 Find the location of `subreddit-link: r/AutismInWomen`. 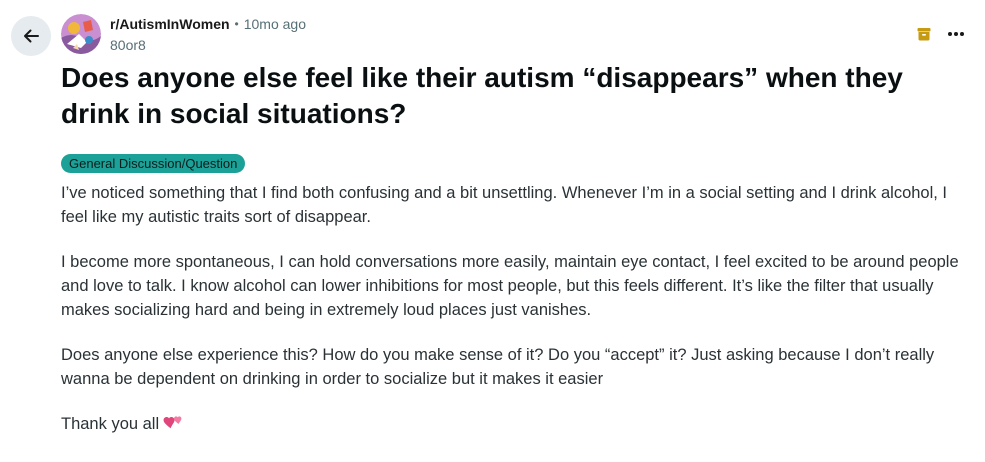

subreddit-link: r/AutismInWomen is located at coordinates (170, 24).